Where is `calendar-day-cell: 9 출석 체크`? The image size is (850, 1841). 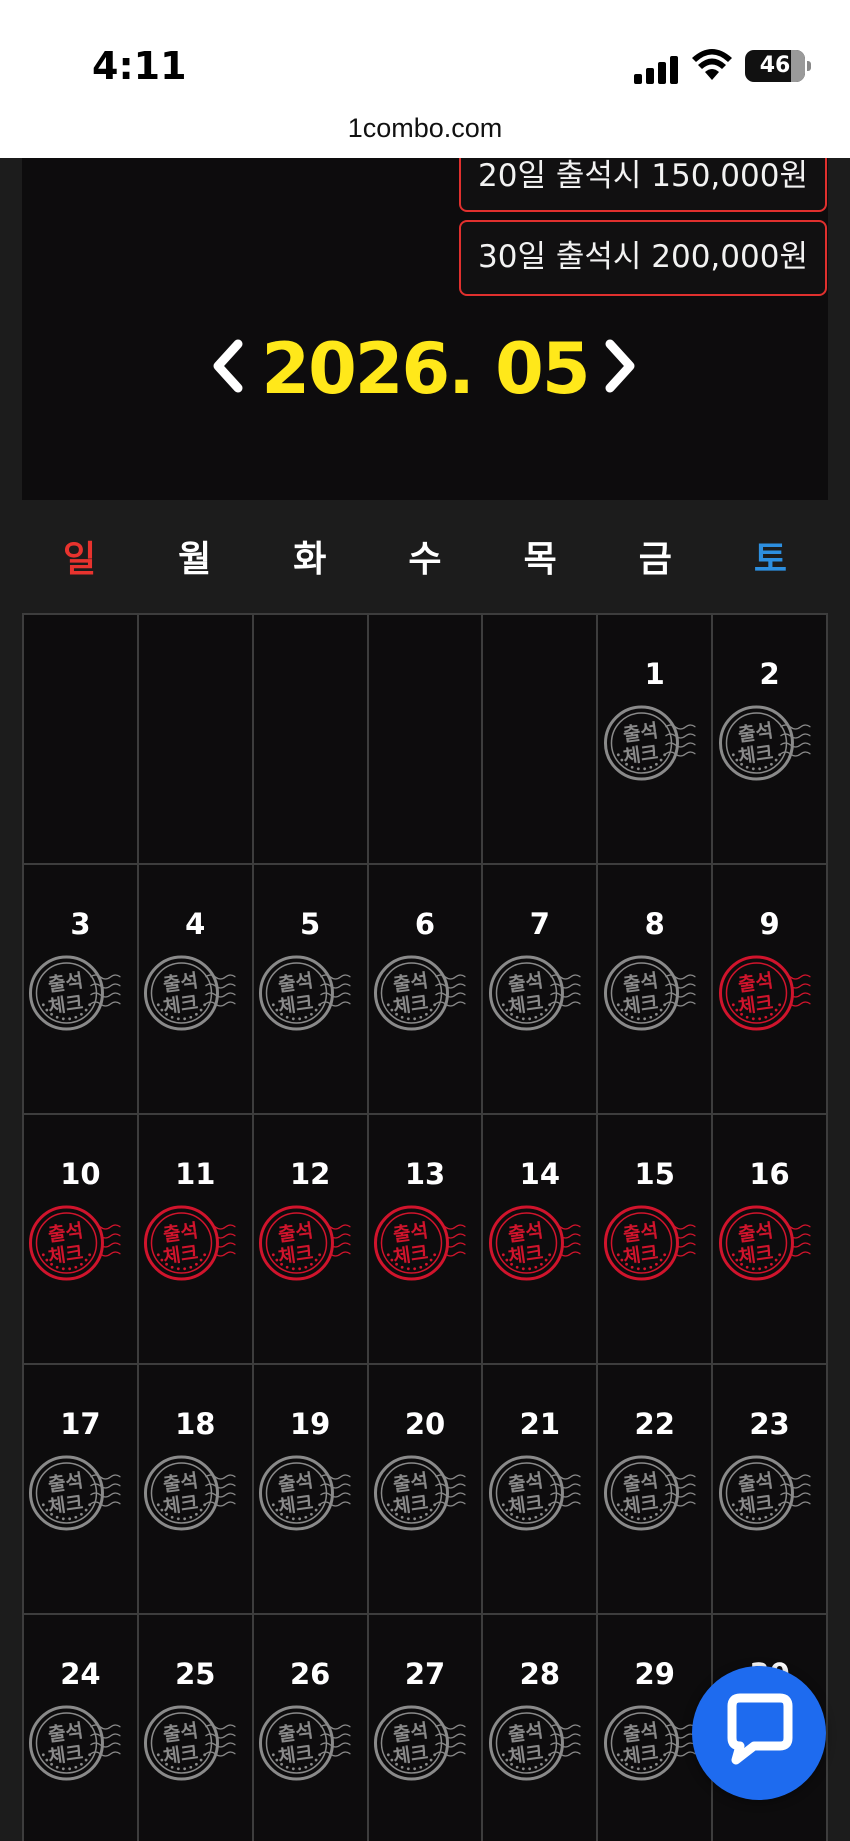
calendar-day-cell: 9 출석 체크 is located at coordinates (770, 990).